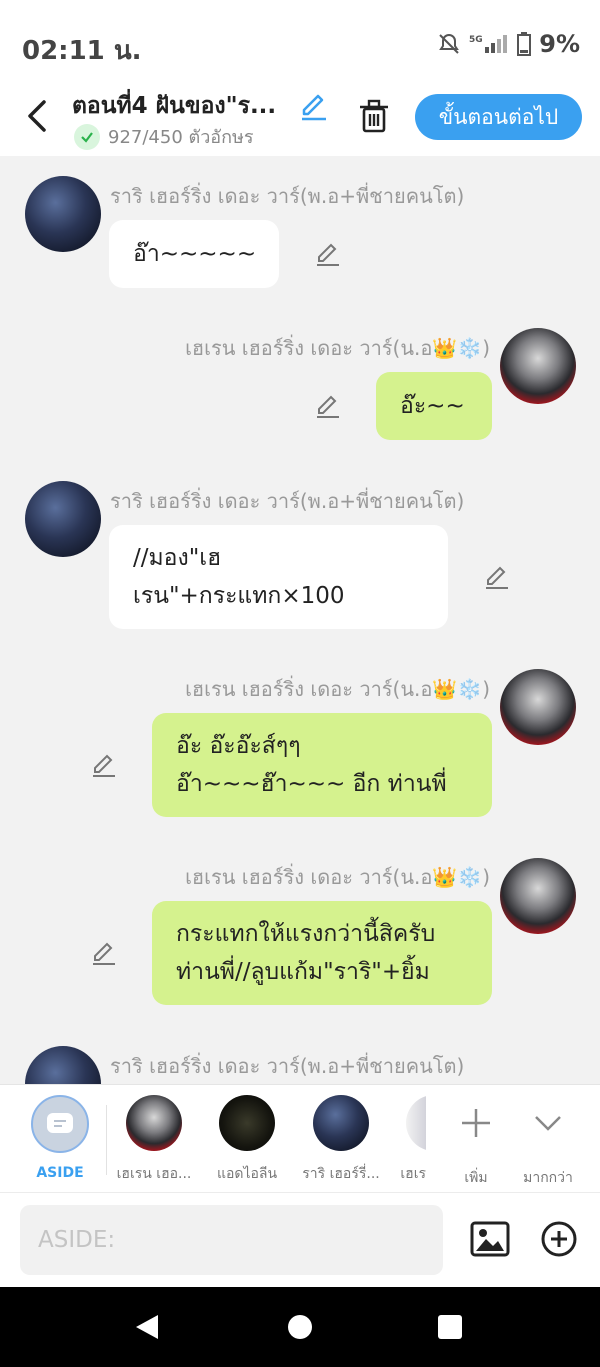 This screenshot has width=600, height=1367. Describe the element at coordinates (498, 117) in the screenshot. I see `next-step-button: ขั้นตอนต่อไป` at that location.